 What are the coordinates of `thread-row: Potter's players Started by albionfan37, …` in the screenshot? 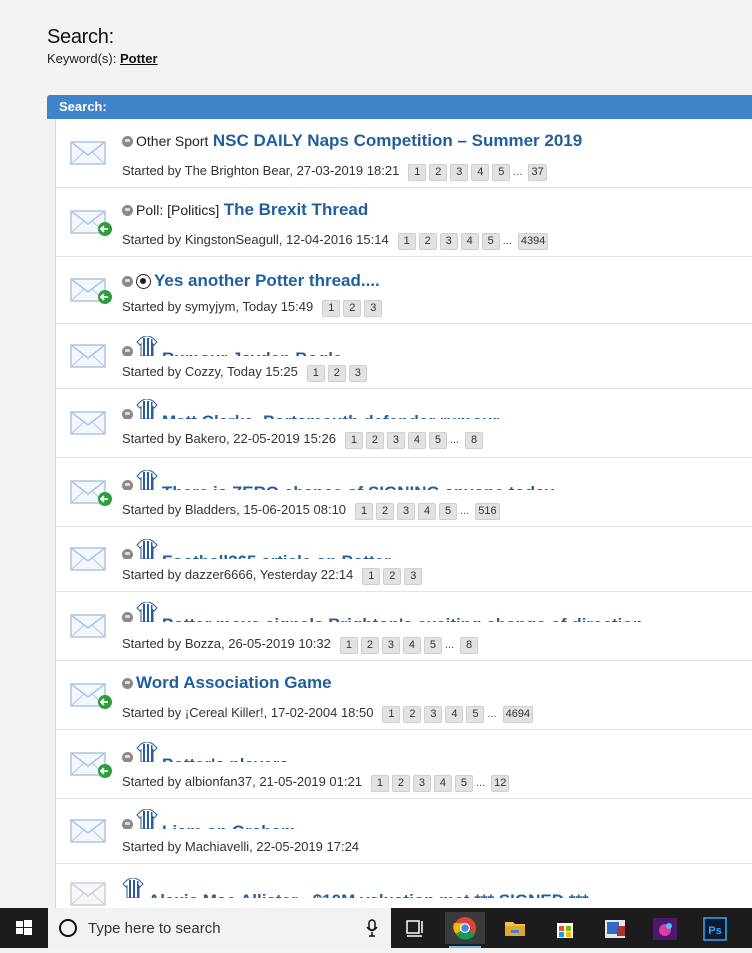 It's located at (404, 764).